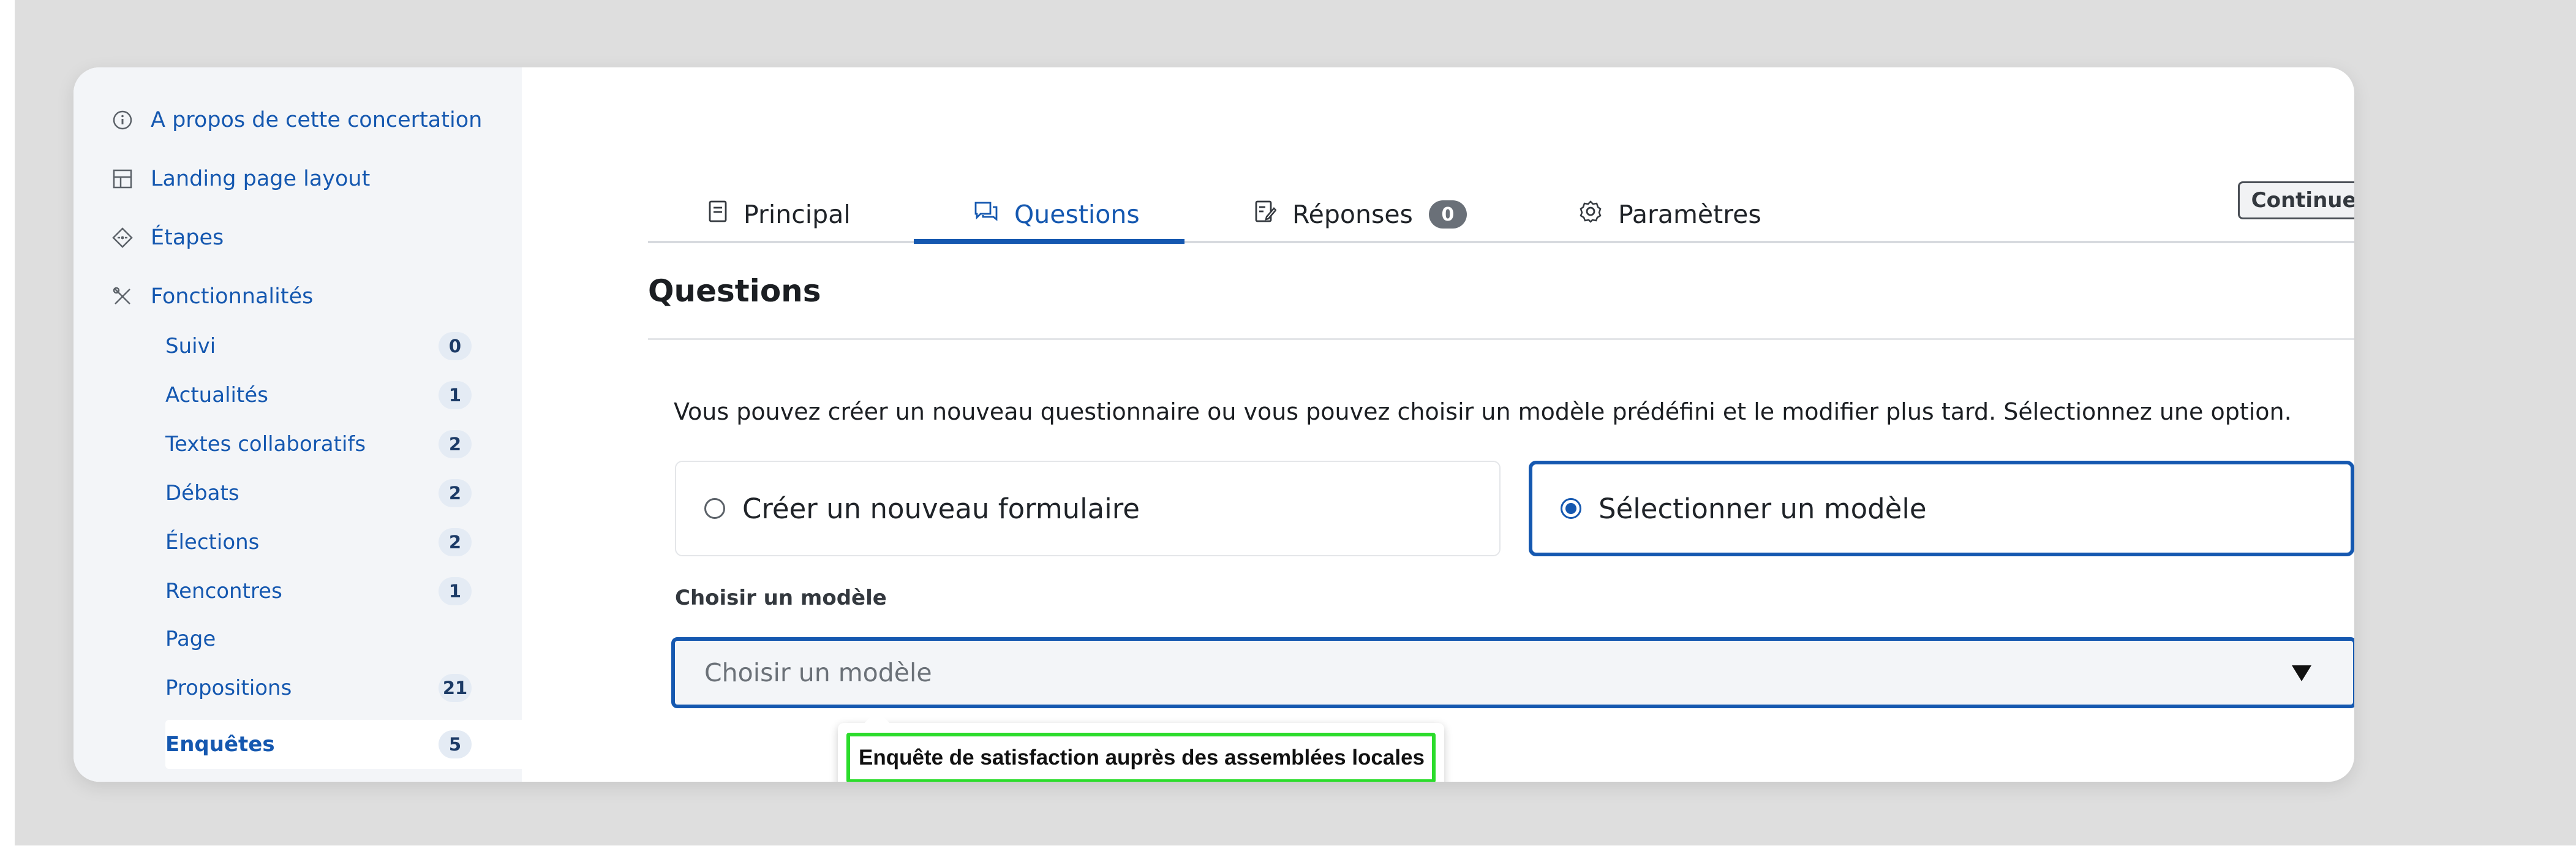 The height and width of the screenshot is (862, 2576). Describe the element at coordinates (941, 508) in the screenshot. I see `option-label: Créer un nouveau formulaire` at that location.